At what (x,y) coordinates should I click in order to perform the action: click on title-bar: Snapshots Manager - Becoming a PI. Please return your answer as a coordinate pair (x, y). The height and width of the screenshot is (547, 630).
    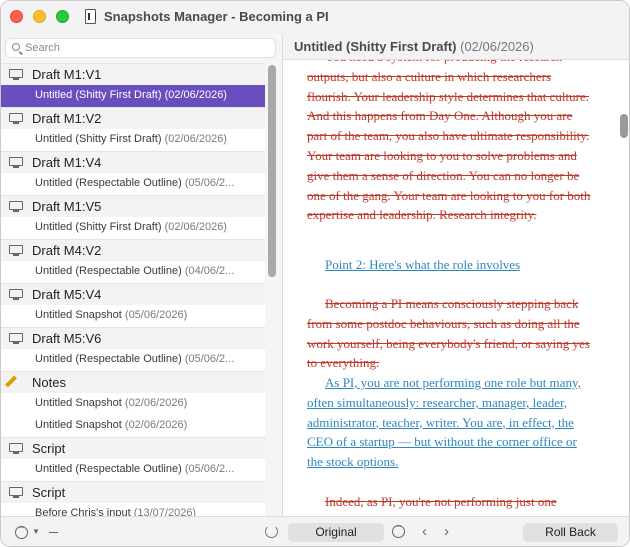
    Looking at the image, I should click on (315, 17).